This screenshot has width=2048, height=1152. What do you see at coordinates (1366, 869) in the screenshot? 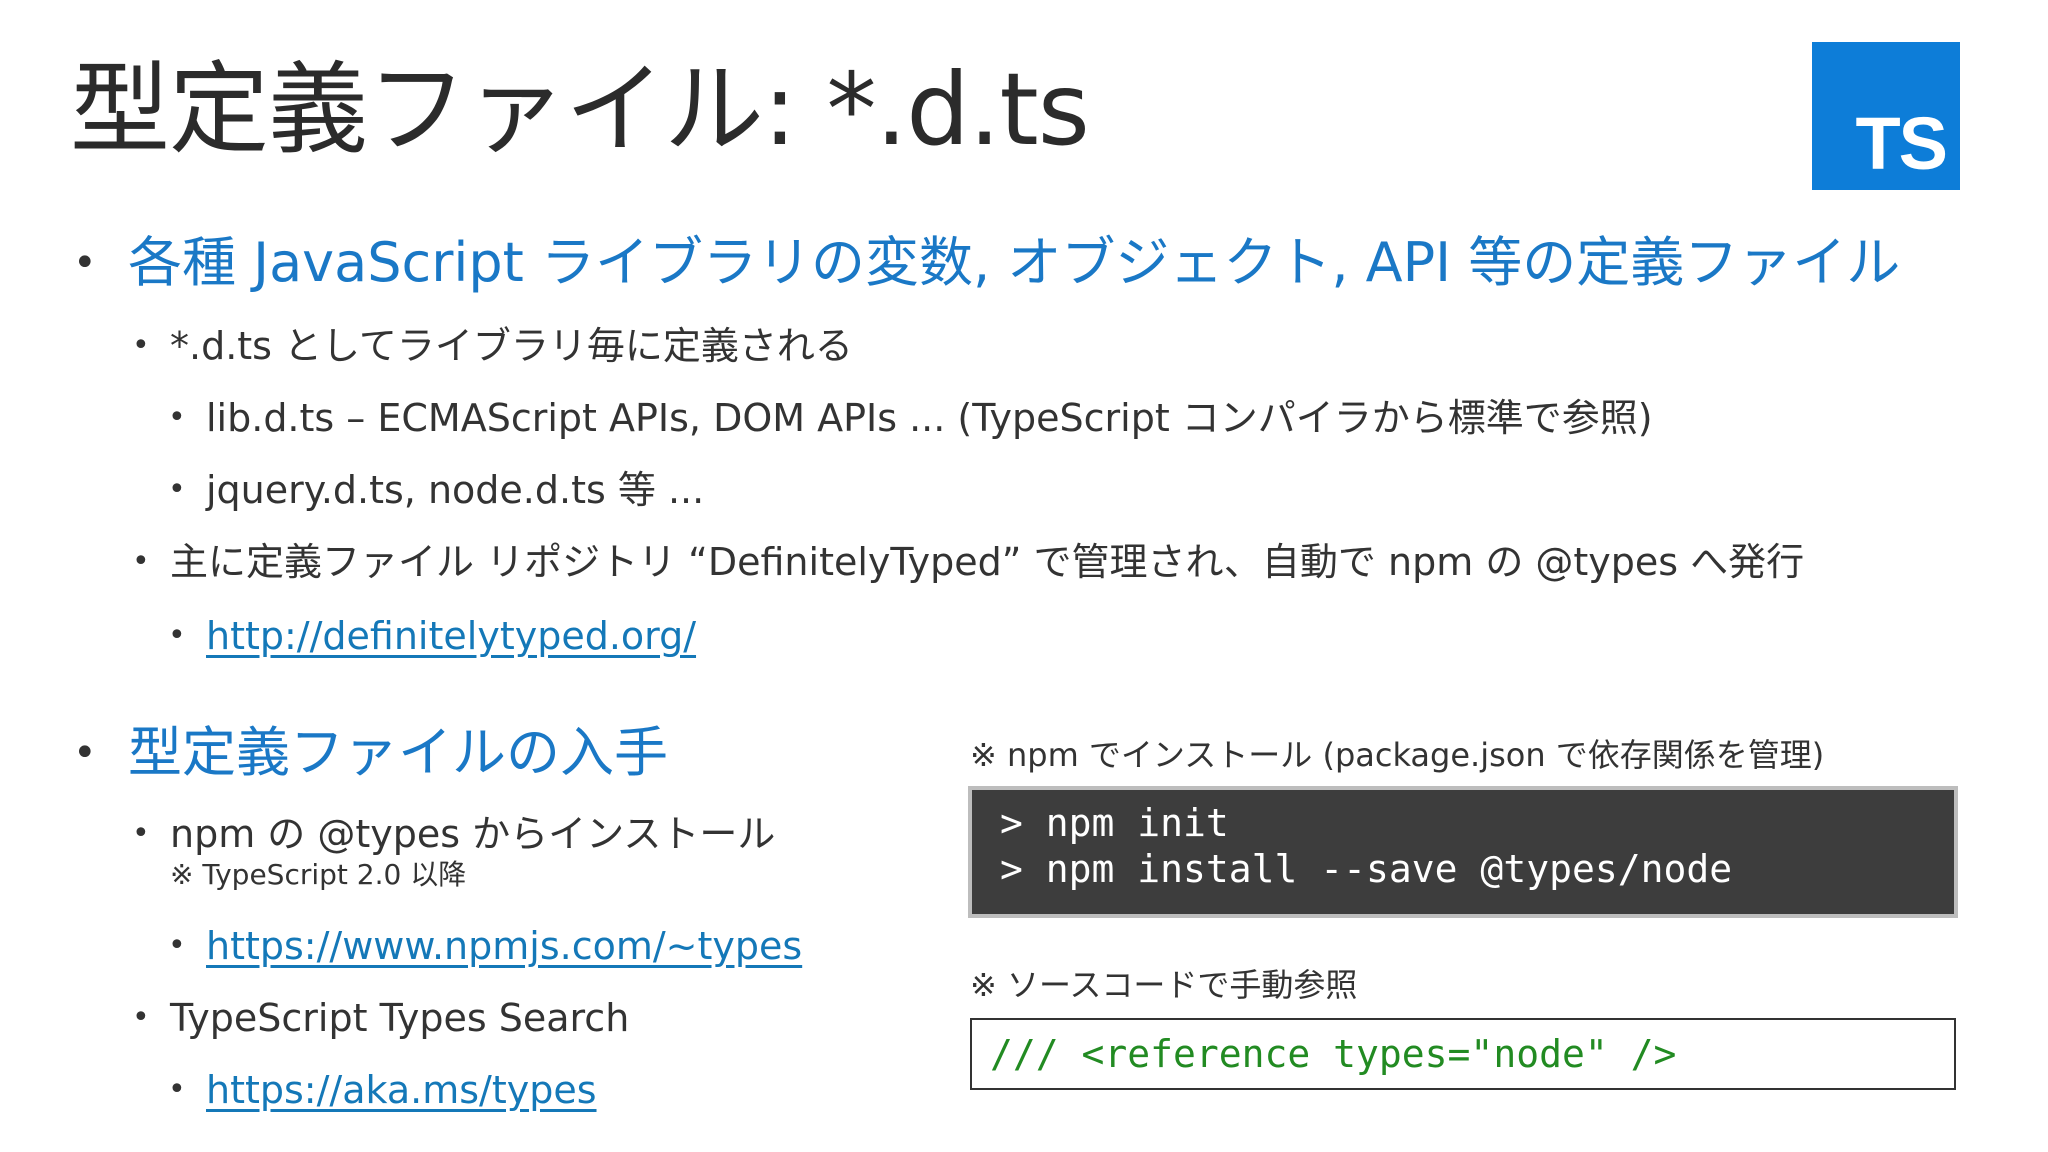
I see `install-code-line-2: > npm install --save @types/node` at bounding box center [1366, 869].